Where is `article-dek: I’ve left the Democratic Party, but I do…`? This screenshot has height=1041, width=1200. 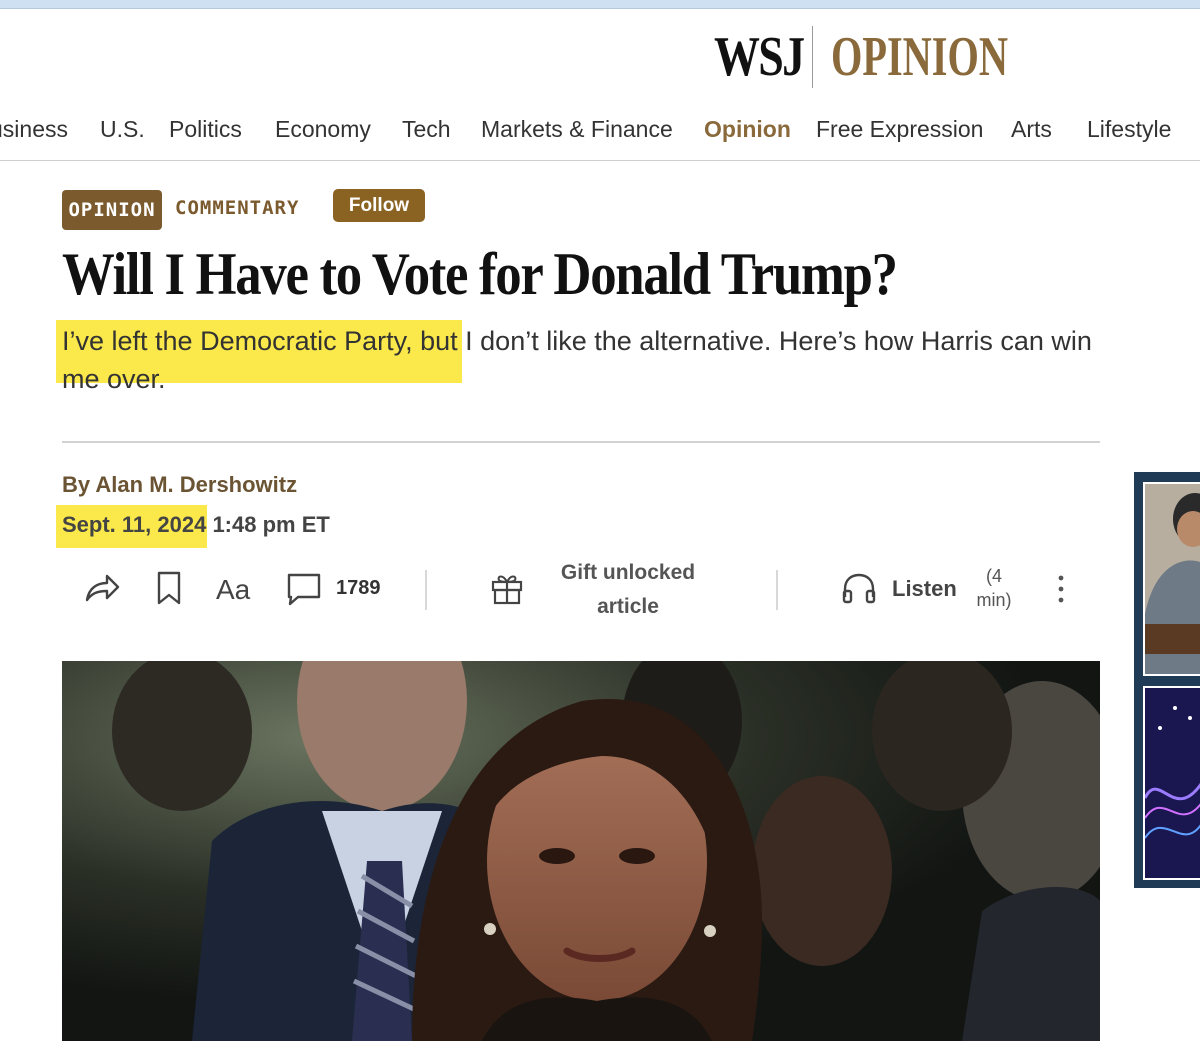 article-dek: I’ve left the Democratic Party, but I do… is located at coordinates (577, 360).